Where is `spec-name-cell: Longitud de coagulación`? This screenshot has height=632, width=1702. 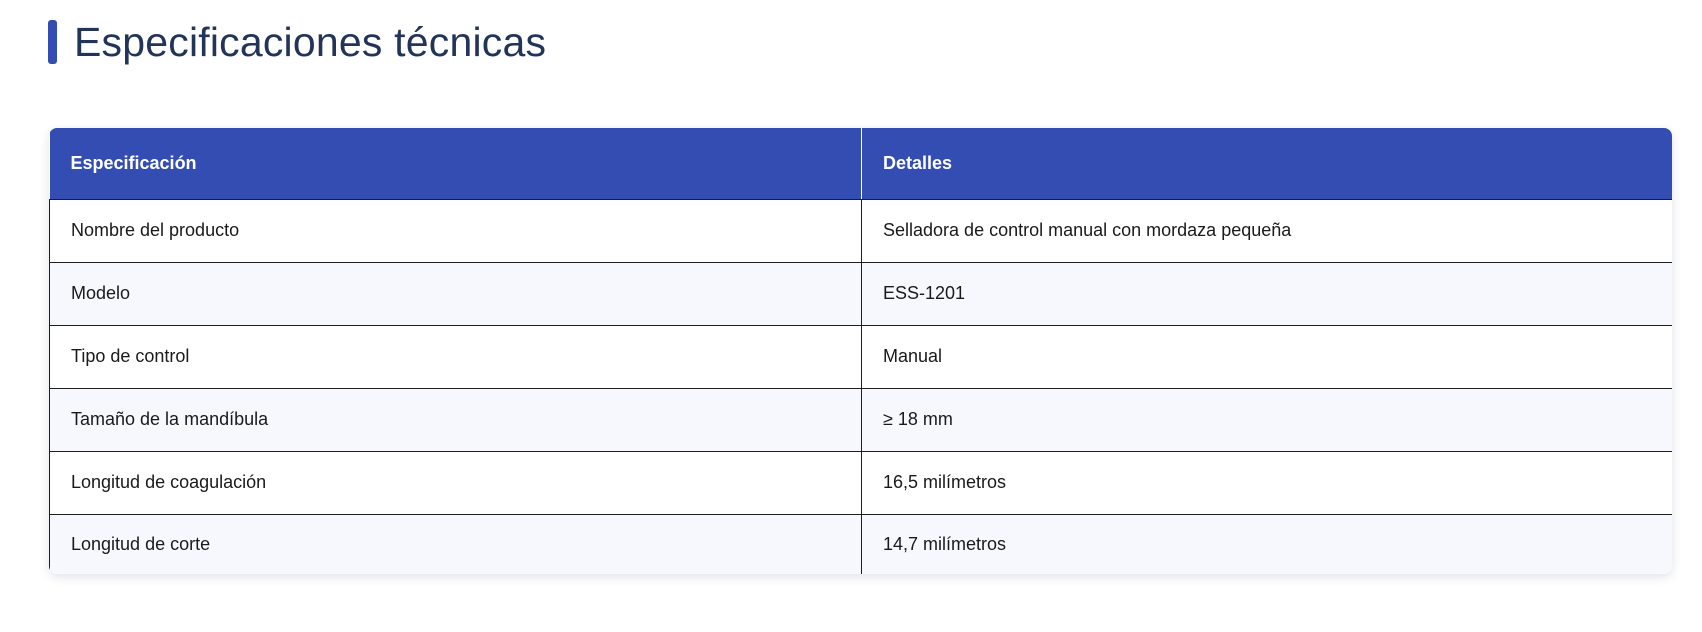 spec-name-cell: Longitud de coagulación is located at coordinates (455, 483).